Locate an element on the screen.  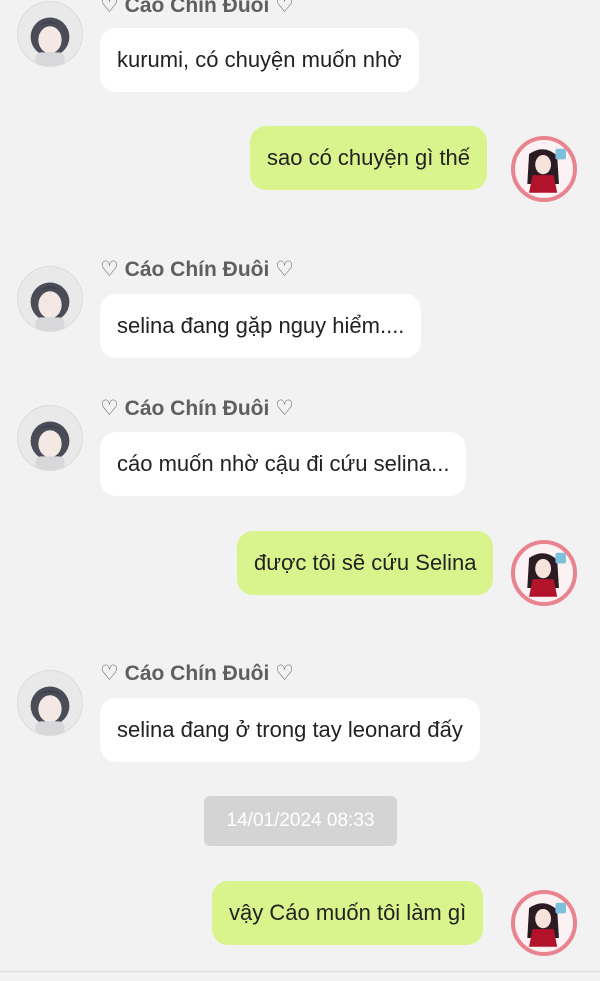
message-bubble-outgoing: được tôi sẽ cứu Selina is located at coordinates (365, 563).